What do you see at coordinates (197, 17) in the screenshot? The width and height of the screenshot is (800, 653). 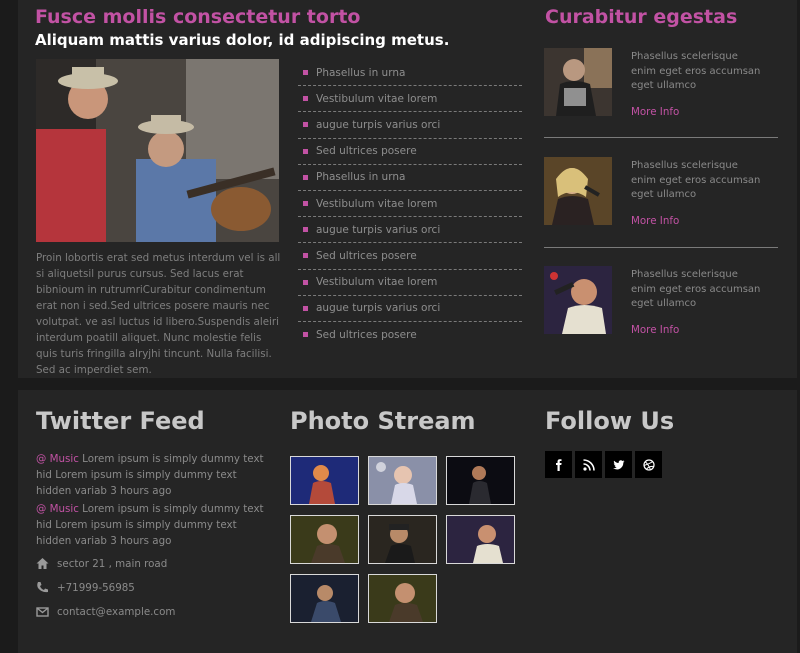 I see `article-title: Fusce mollis consectetur torto` at bounding box center [197, 17].